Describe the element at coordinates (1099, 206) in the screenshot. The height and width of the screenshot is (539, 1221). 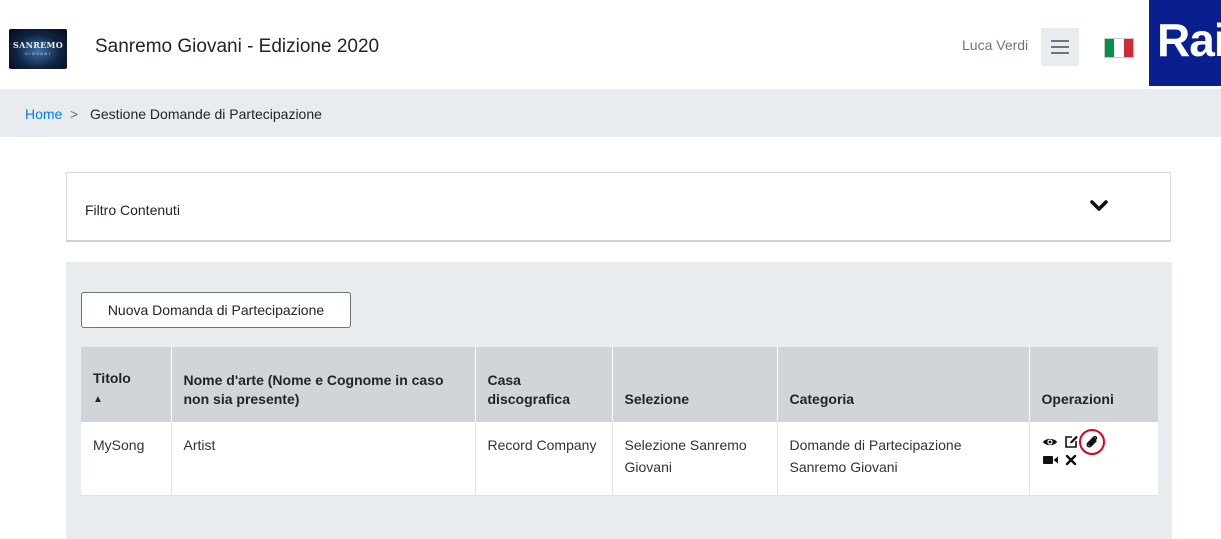
I see `chevron-down-icon` at that location.